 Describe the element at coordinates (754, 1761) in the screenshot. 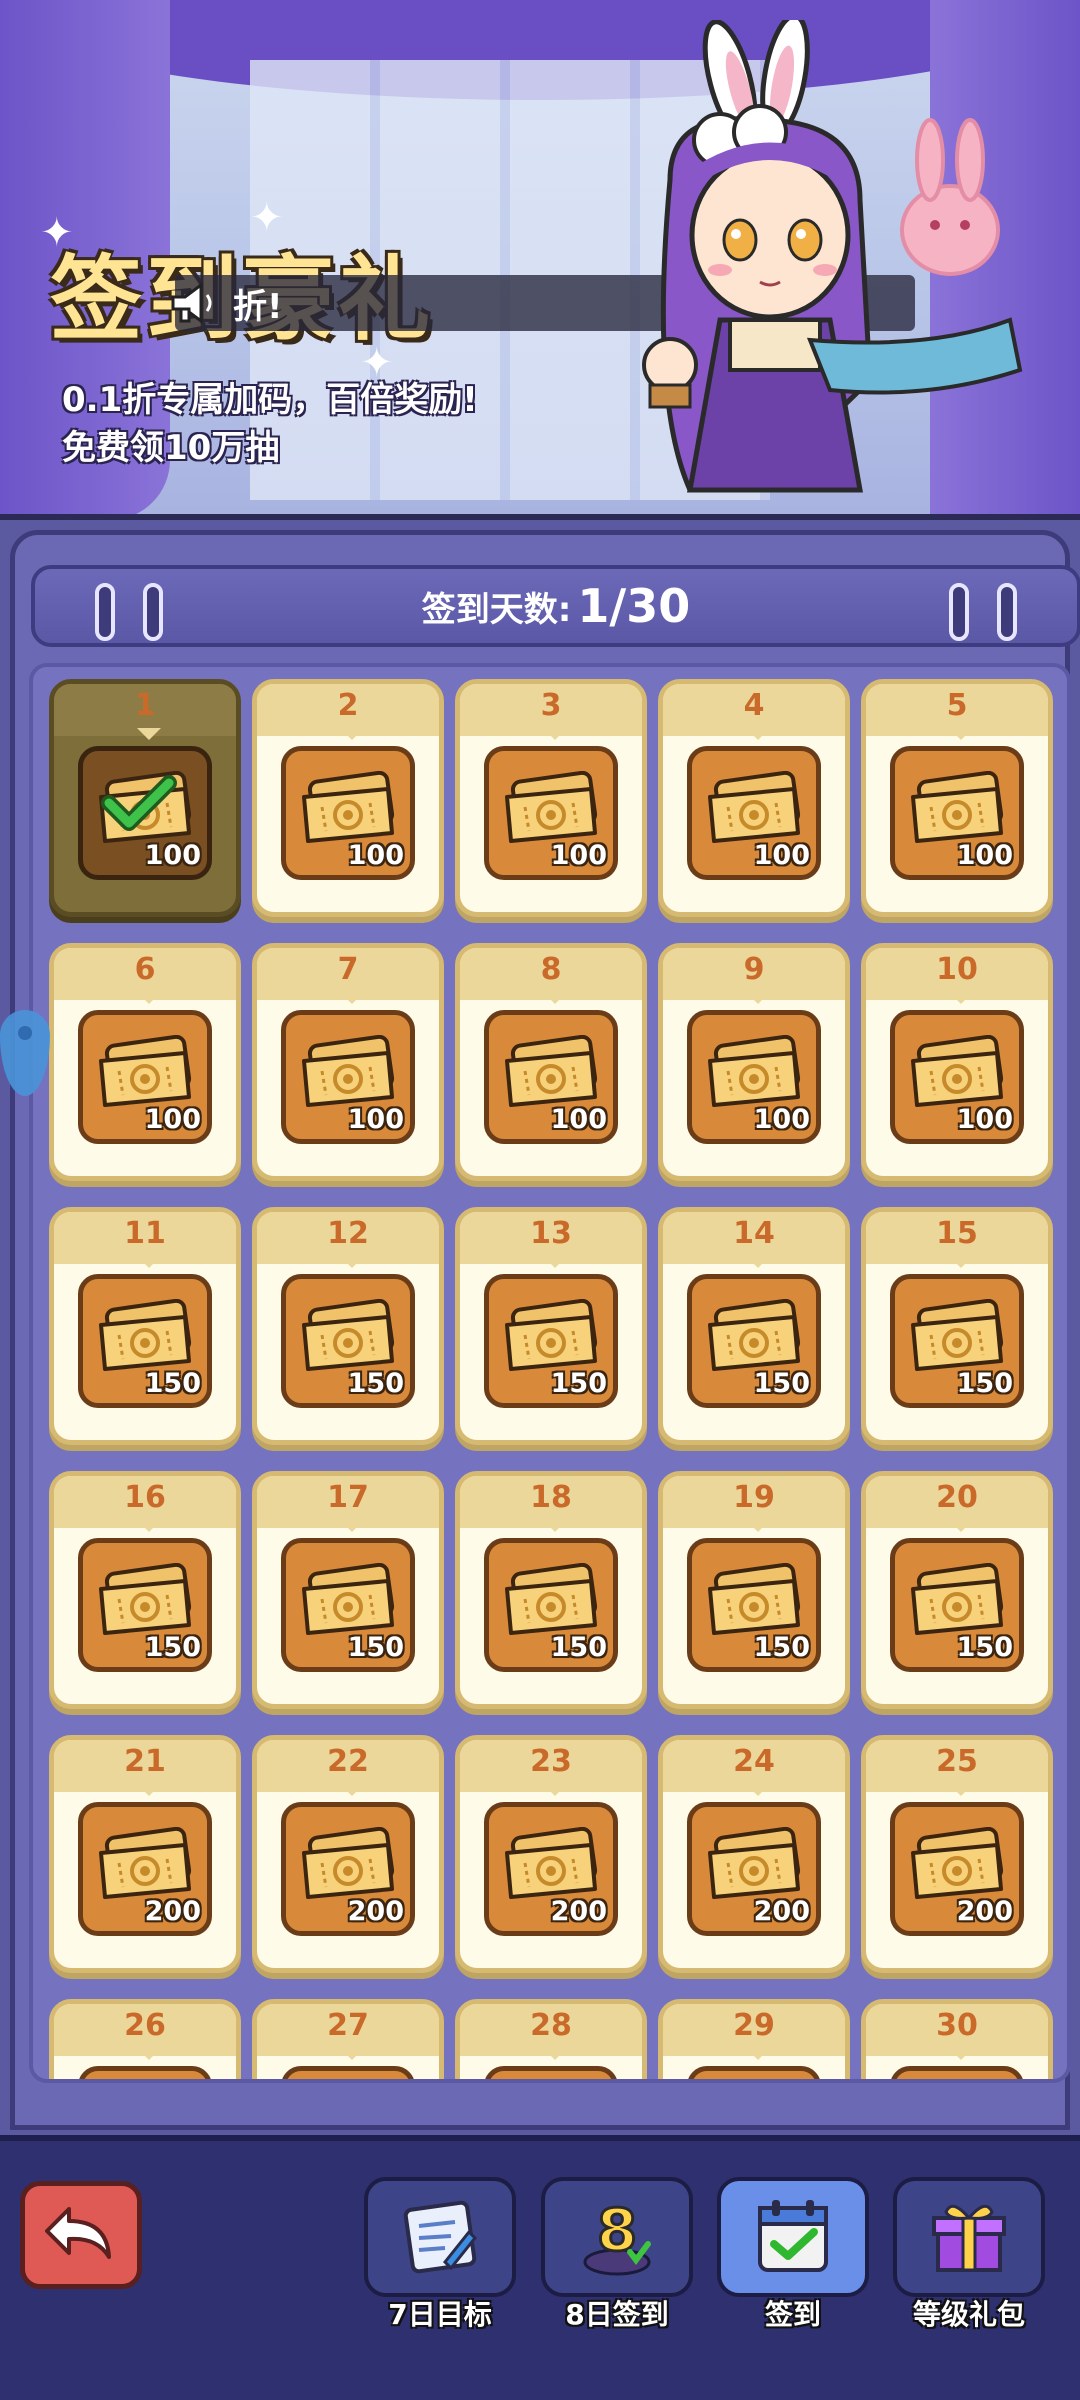

I see `day-number: 24` at that location.